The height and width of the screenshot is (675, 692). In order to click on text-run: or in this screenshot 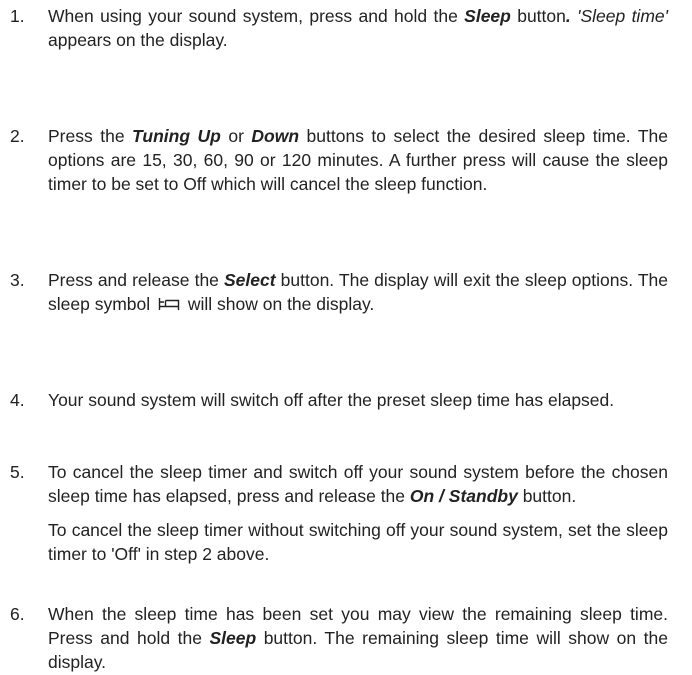, I will do `click(236, 136)`.